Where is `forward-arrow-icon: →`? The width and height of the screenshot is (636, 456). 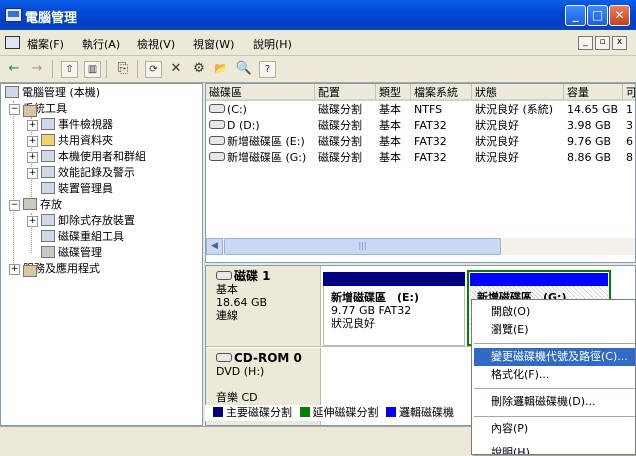
forward-arrow-icon: → is located at coordinates (37, 69).